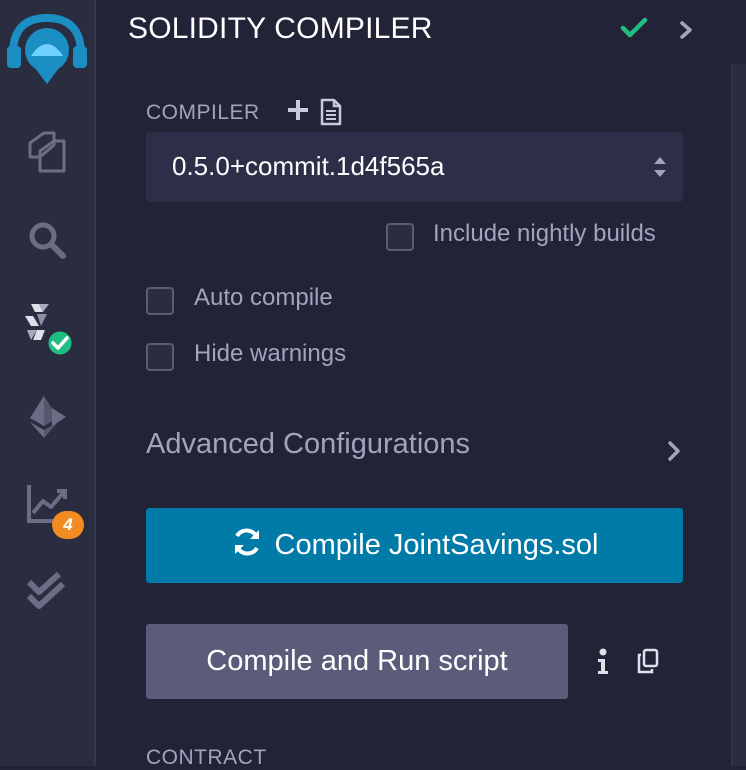 This screenshot has width=746, height=770. What do you see at coordinates (603, 664) in the screenshot?
I see `info-icon` at bounding box center [603, 664].